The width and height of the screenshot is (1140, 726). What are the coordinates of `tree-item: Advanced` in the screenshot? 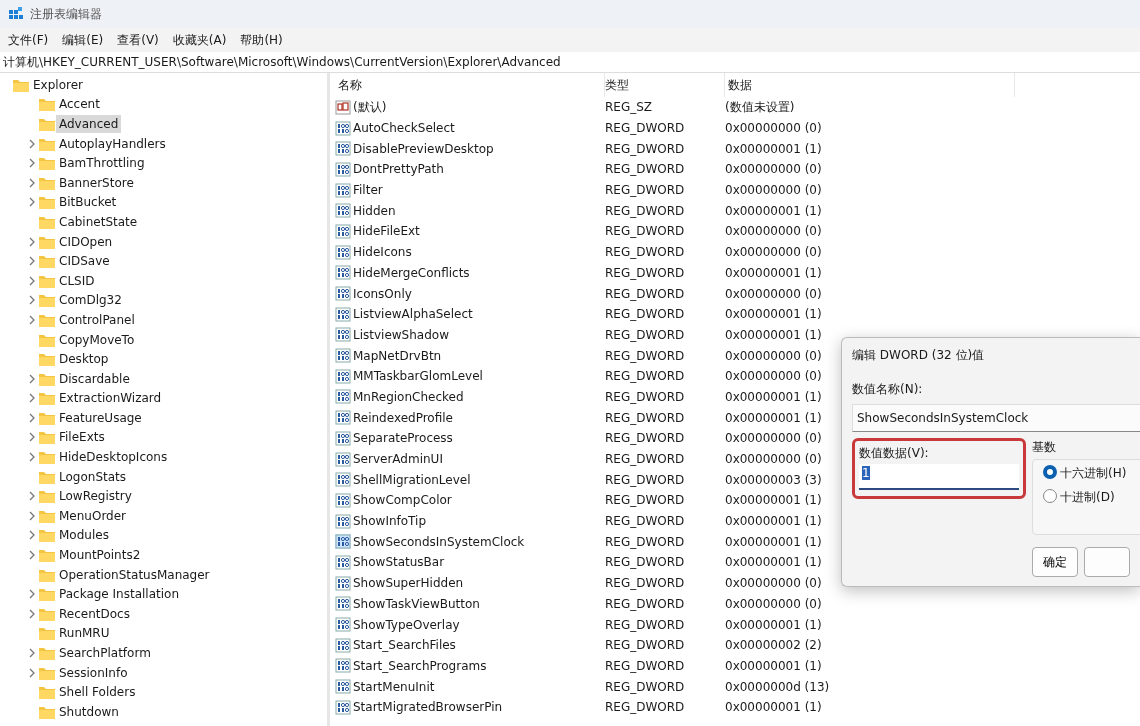 It's located at (89, 124).